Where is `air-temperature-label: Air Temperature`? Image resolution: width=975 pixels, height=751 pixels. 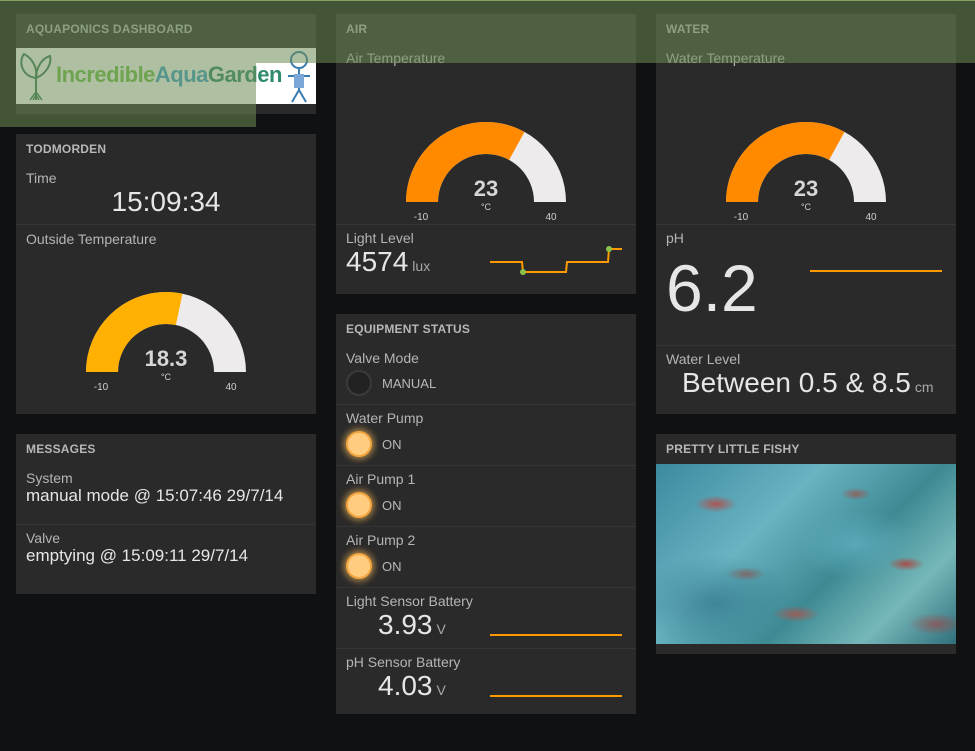
air-temperature-label: Air Temperature is located at coordinates (396, 58).